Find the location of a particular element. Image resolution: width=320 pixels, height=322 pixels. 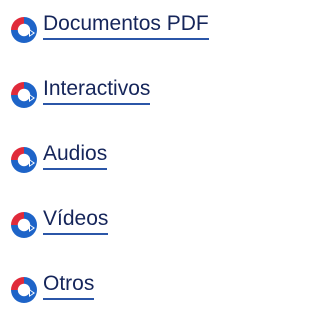

menu-item-interactivos: Interactivos is located at coordinates (80, 93).